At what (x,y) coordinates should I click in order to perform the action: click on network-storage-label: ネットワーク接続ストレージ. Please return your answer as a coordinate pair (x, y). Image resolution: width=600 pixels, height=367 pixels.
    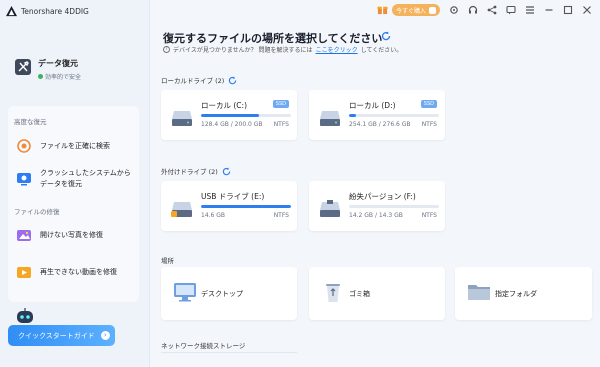
    Looking at the image, I should click on (203, 346).